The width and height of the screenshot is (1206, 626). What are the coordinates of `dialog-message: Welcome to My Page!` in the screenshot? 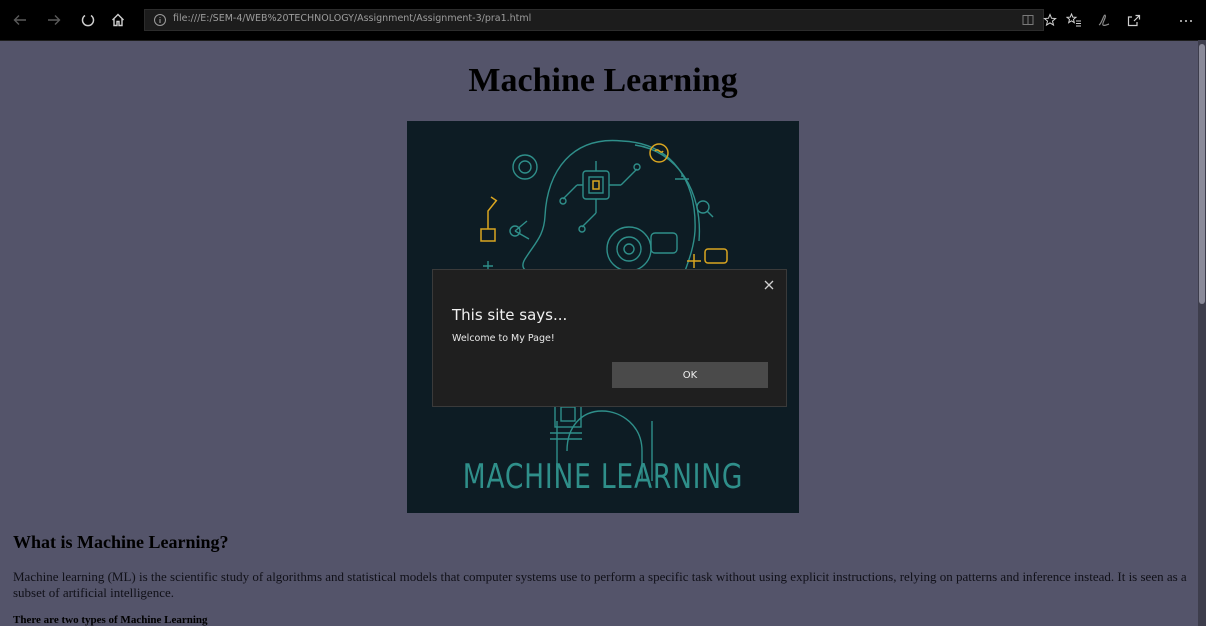 It's located at (503, 338).